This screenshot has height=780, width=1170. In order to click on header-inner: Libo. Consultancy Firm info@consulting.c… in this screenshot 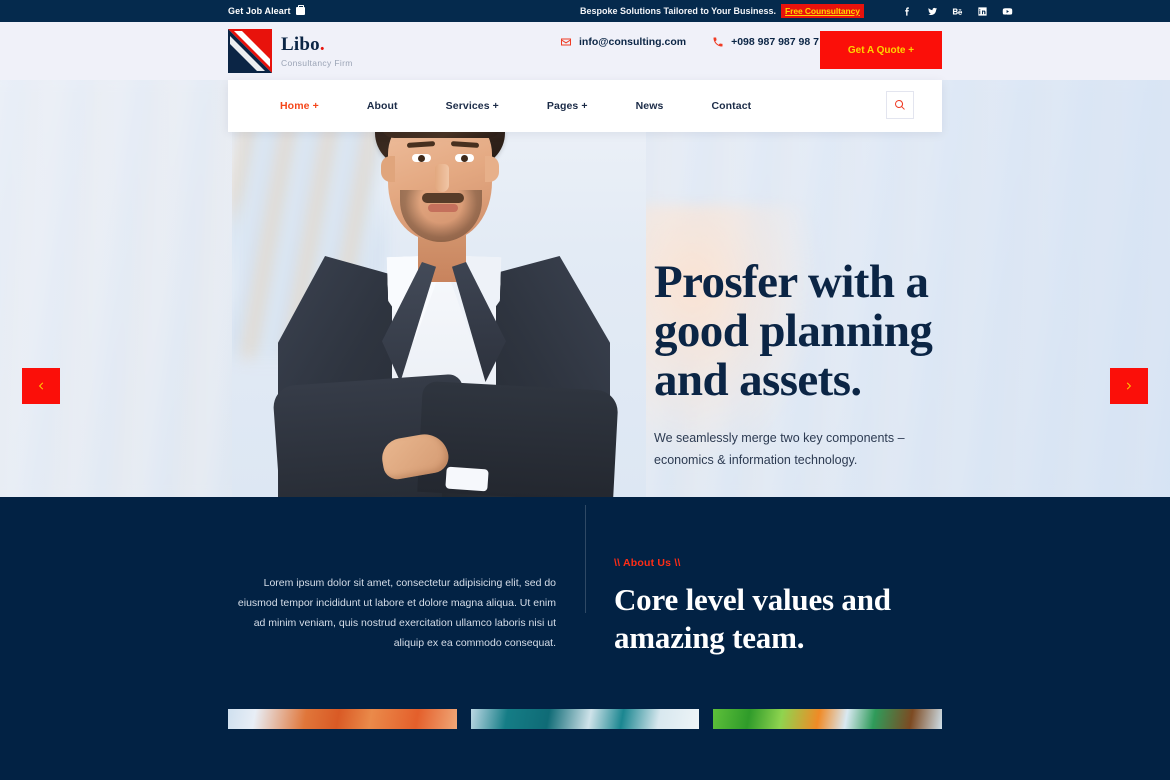, I will do `click(585, 51)`.